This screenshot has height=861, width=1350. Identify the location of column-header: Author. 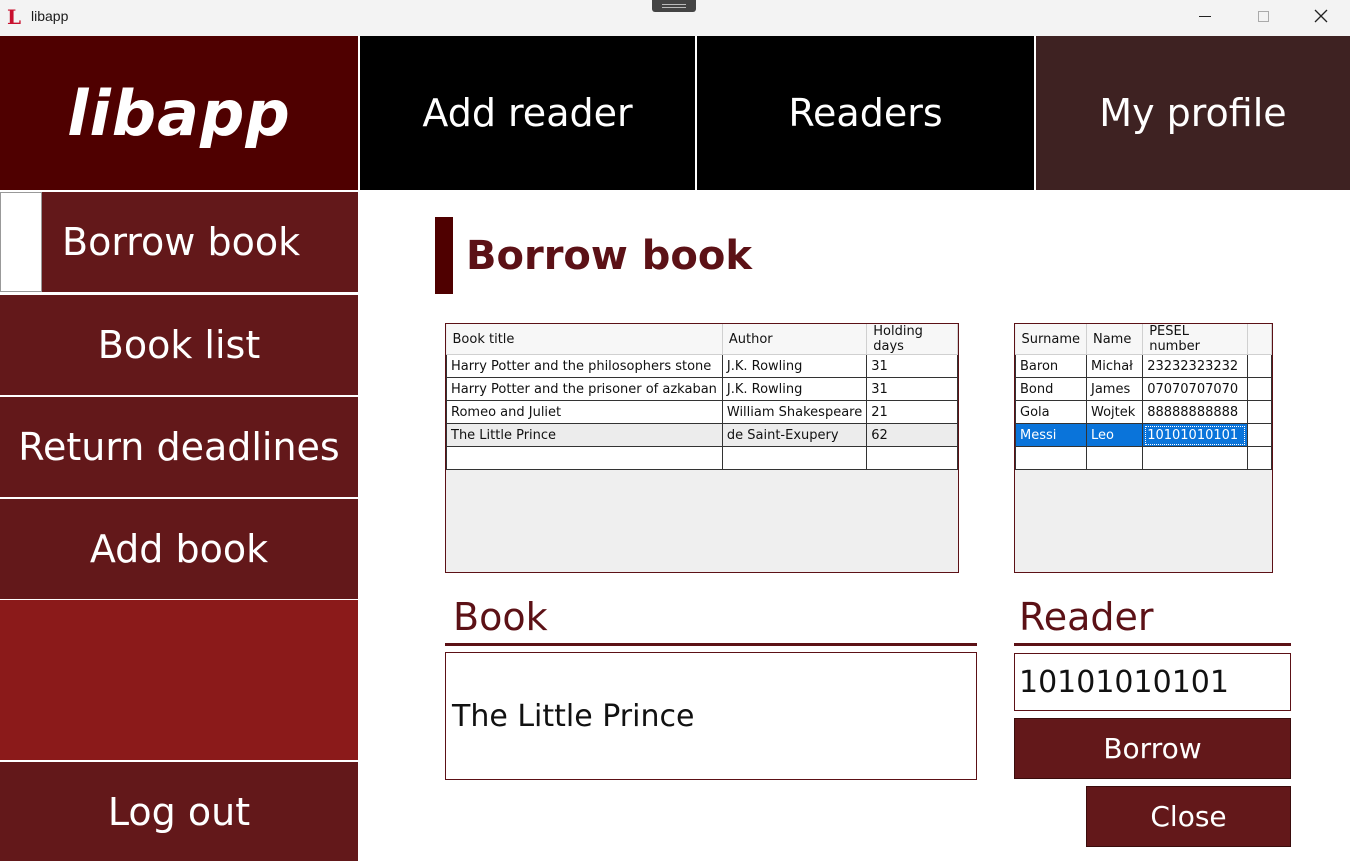
(795, 339).